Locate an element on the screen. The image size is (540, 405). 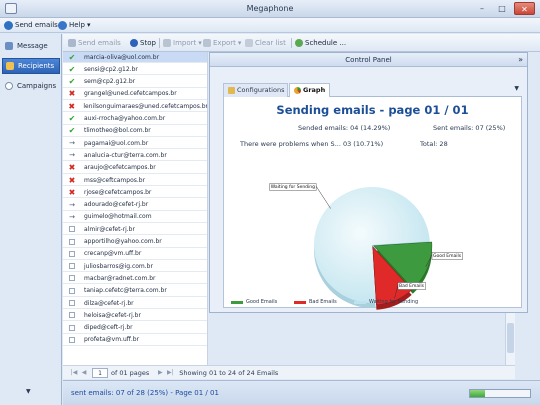
legend-bad-emails: Bad Emails is located at coordinates (315, 302).